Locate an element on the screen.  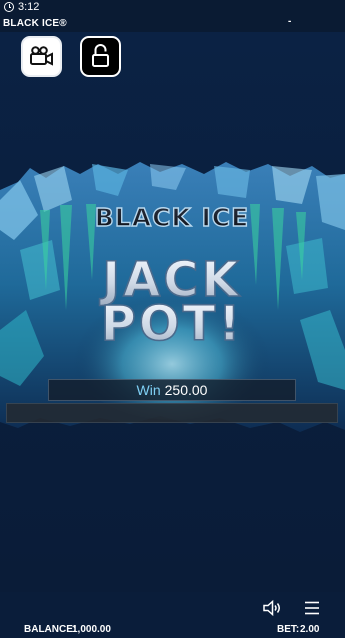
balance-label: BALANCE: is located at coordinates (50, 629).